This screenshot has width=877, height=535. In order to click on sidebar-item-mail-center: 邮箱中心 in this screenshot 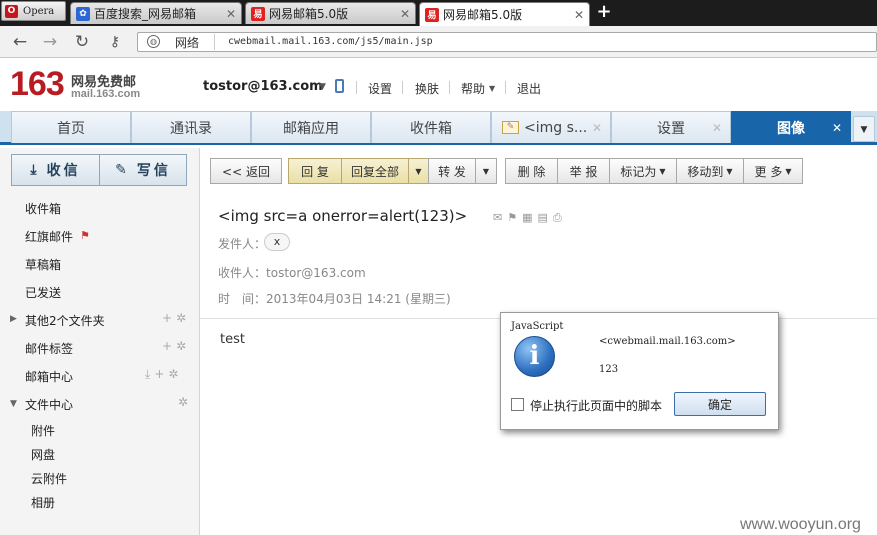, I will do `click(49, 376)`.